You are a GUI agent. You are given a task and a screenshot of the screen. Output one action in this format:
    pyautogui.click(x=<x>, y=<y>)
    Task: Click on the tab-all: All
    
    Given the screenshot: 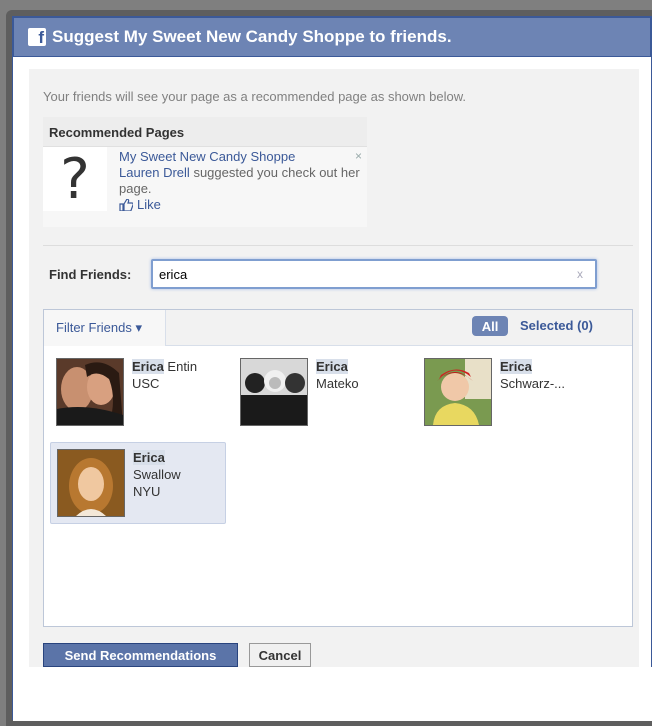 What is the action you would take?
    pyautogui.click(x=490, y=326)
    